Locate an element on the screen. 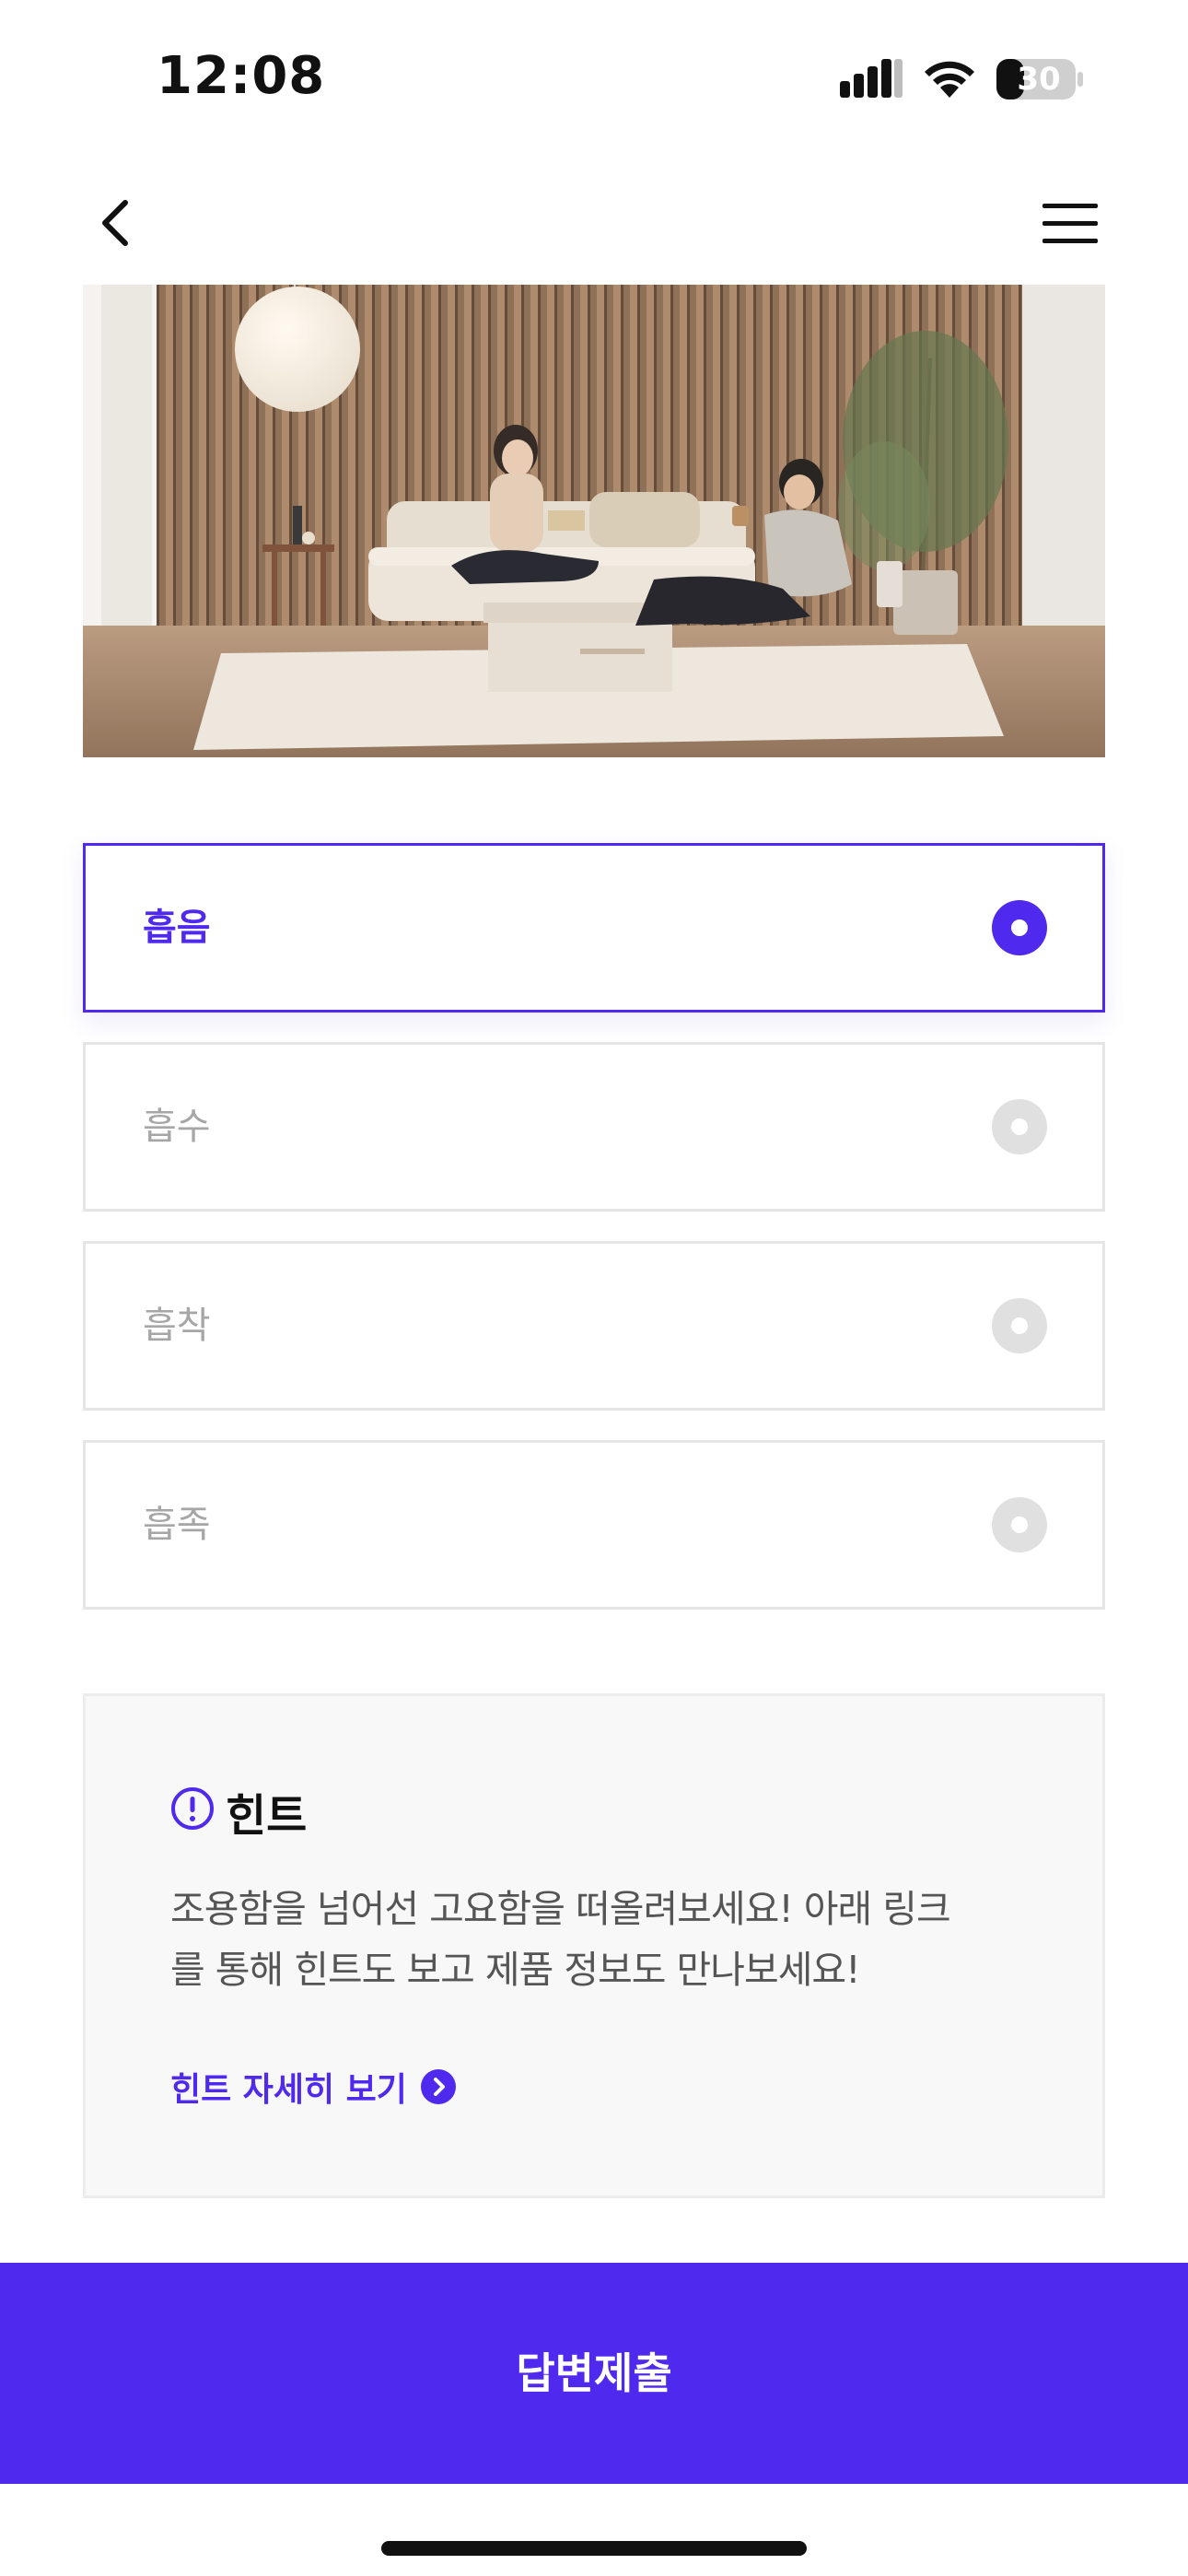 The width and height of the screenshot is (1188, 2576). hamburger-menu-icon is located at coordinates (1070, 224).